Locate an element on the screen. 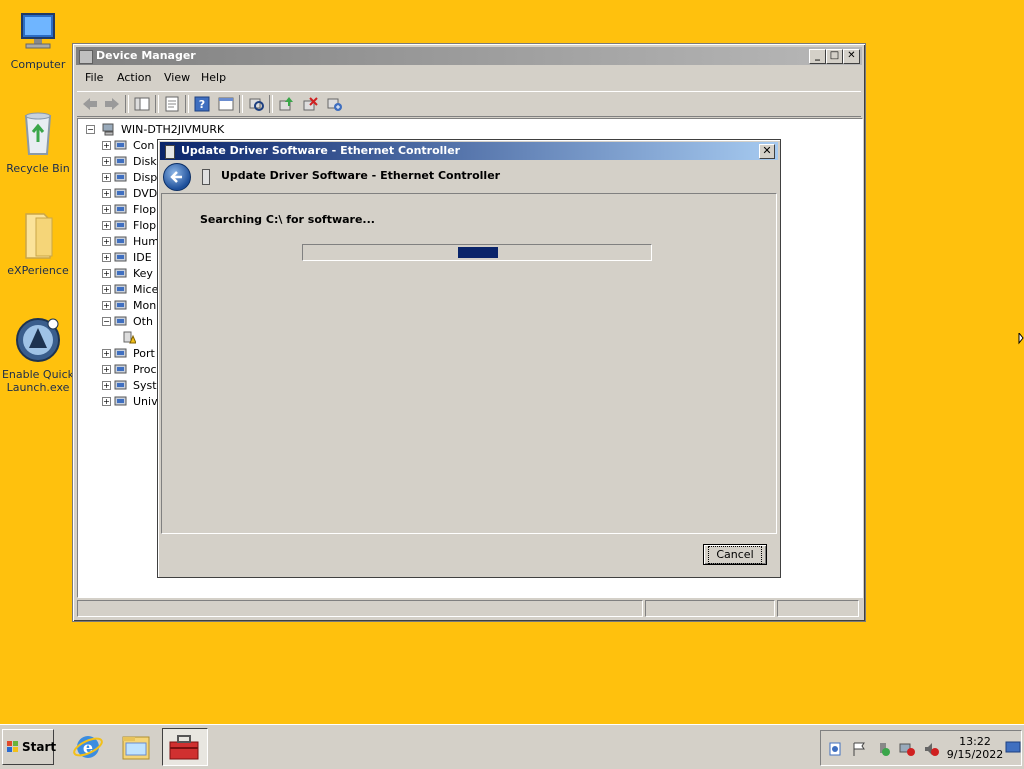 The height and width of the screenshot is (769, 1024). desktop-icon-experience: eXPerience is located at coordinates (38, 244).